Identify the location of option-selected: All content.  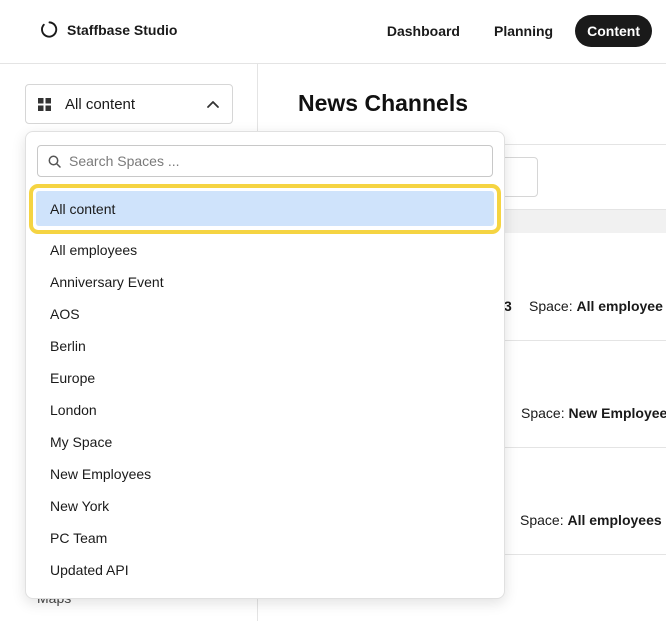
(265, 208).